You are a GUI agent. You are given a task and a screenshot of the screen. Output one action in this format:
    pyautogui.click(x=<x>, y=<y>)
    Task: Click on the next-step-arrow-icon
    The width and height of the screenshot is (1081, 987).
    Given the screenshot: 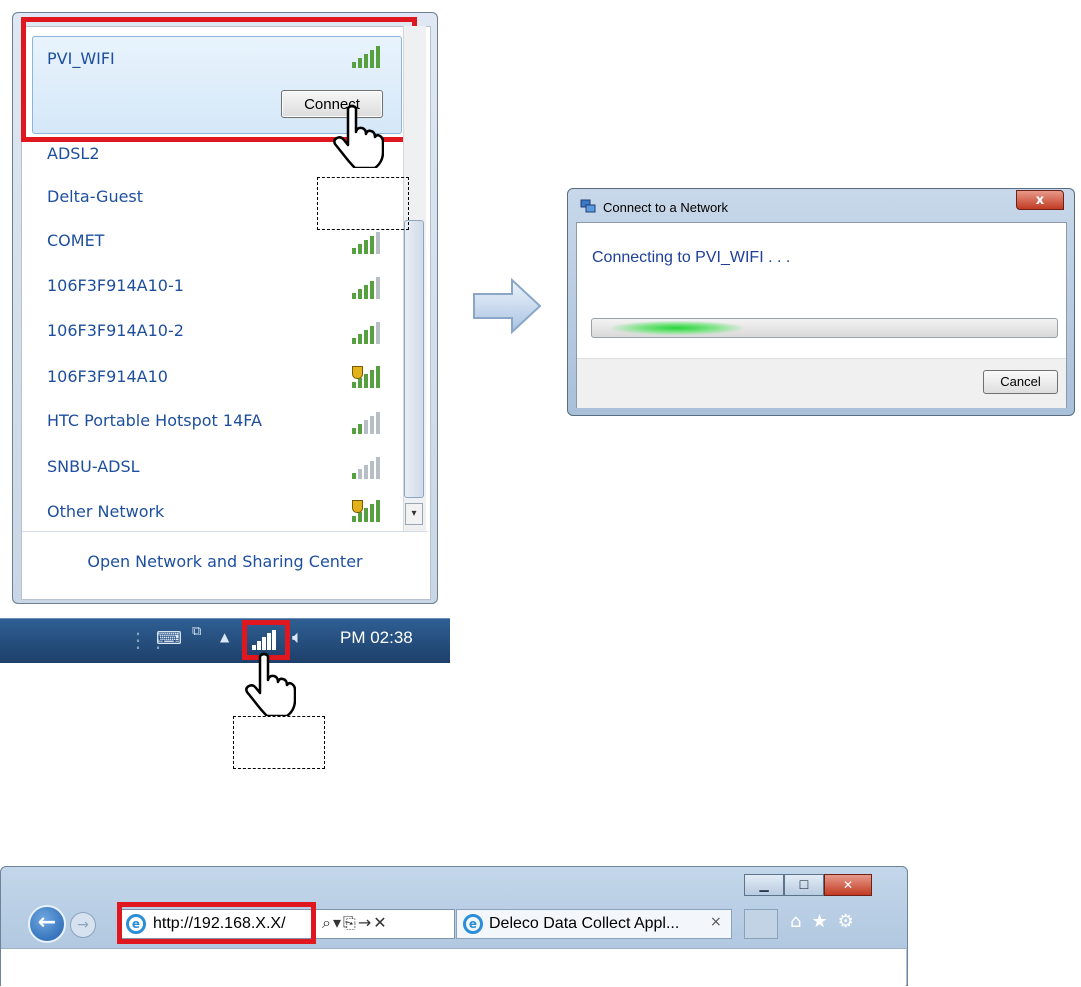 What is the action you would take?
    pyautogui.click(x=507, y=306)
    